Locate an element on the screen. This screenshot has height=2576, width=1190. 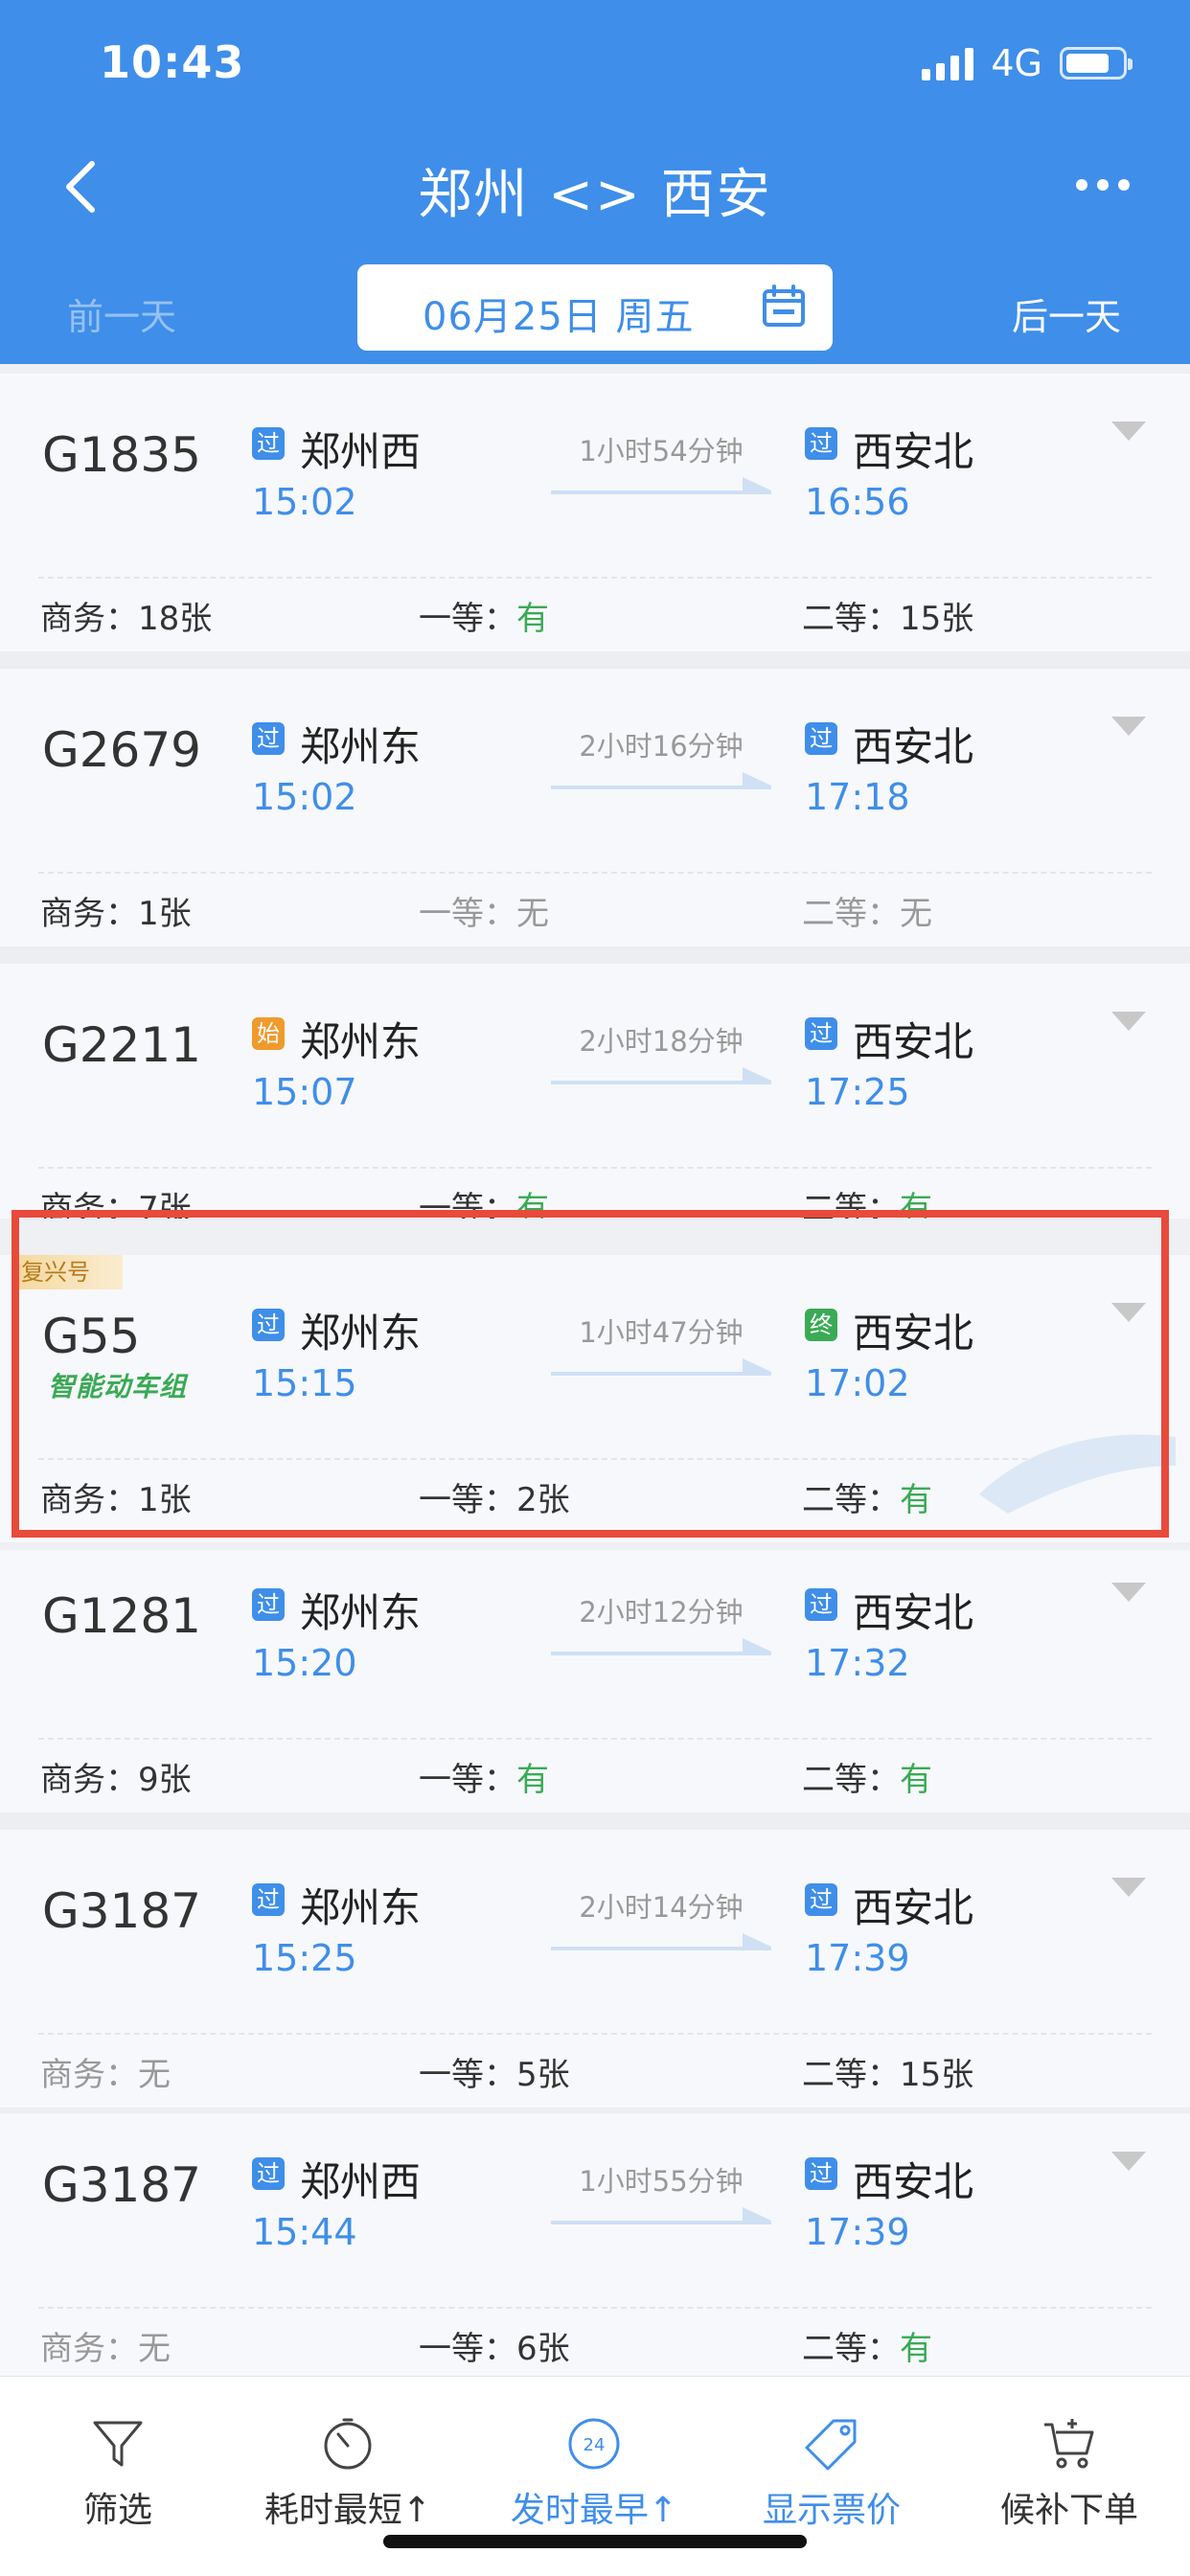
seat-first-class: 一等：5张 is located at coordinates (495, 2075).